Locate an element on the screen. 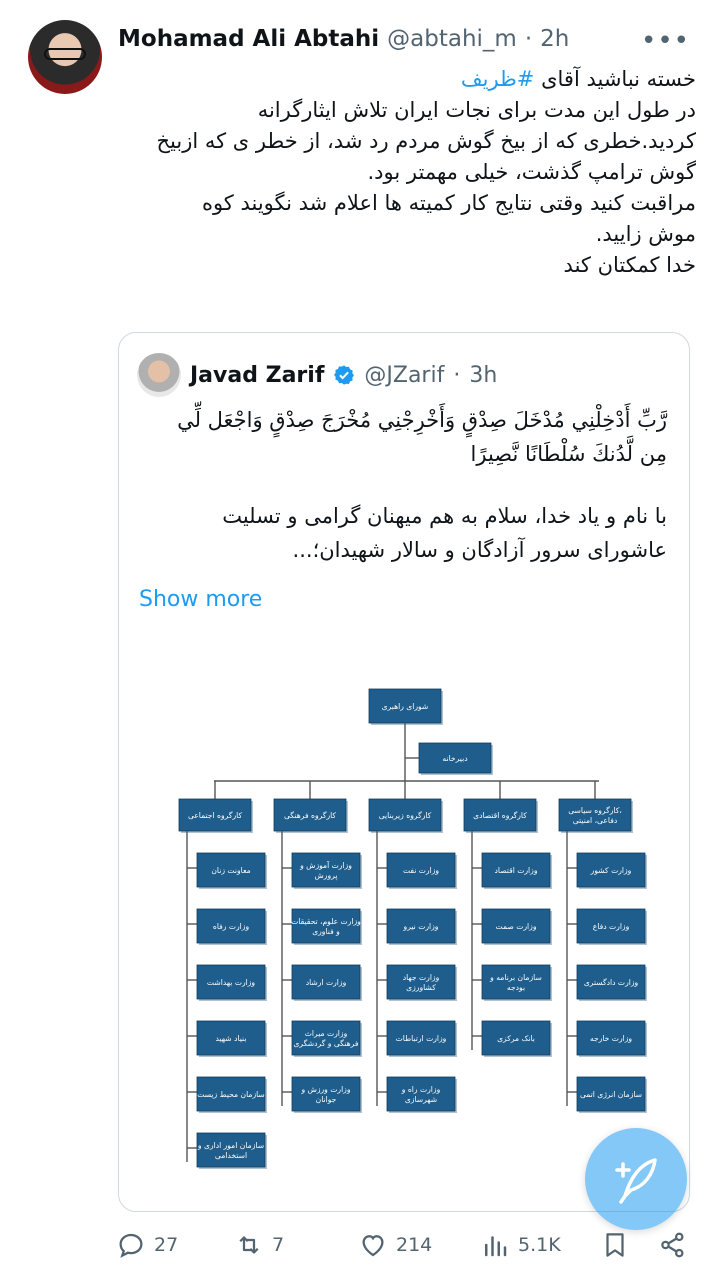 This screenshot has width=720, height=1280. org-chart-label: بنیاد شهید is located at coordinates (231, 1038).